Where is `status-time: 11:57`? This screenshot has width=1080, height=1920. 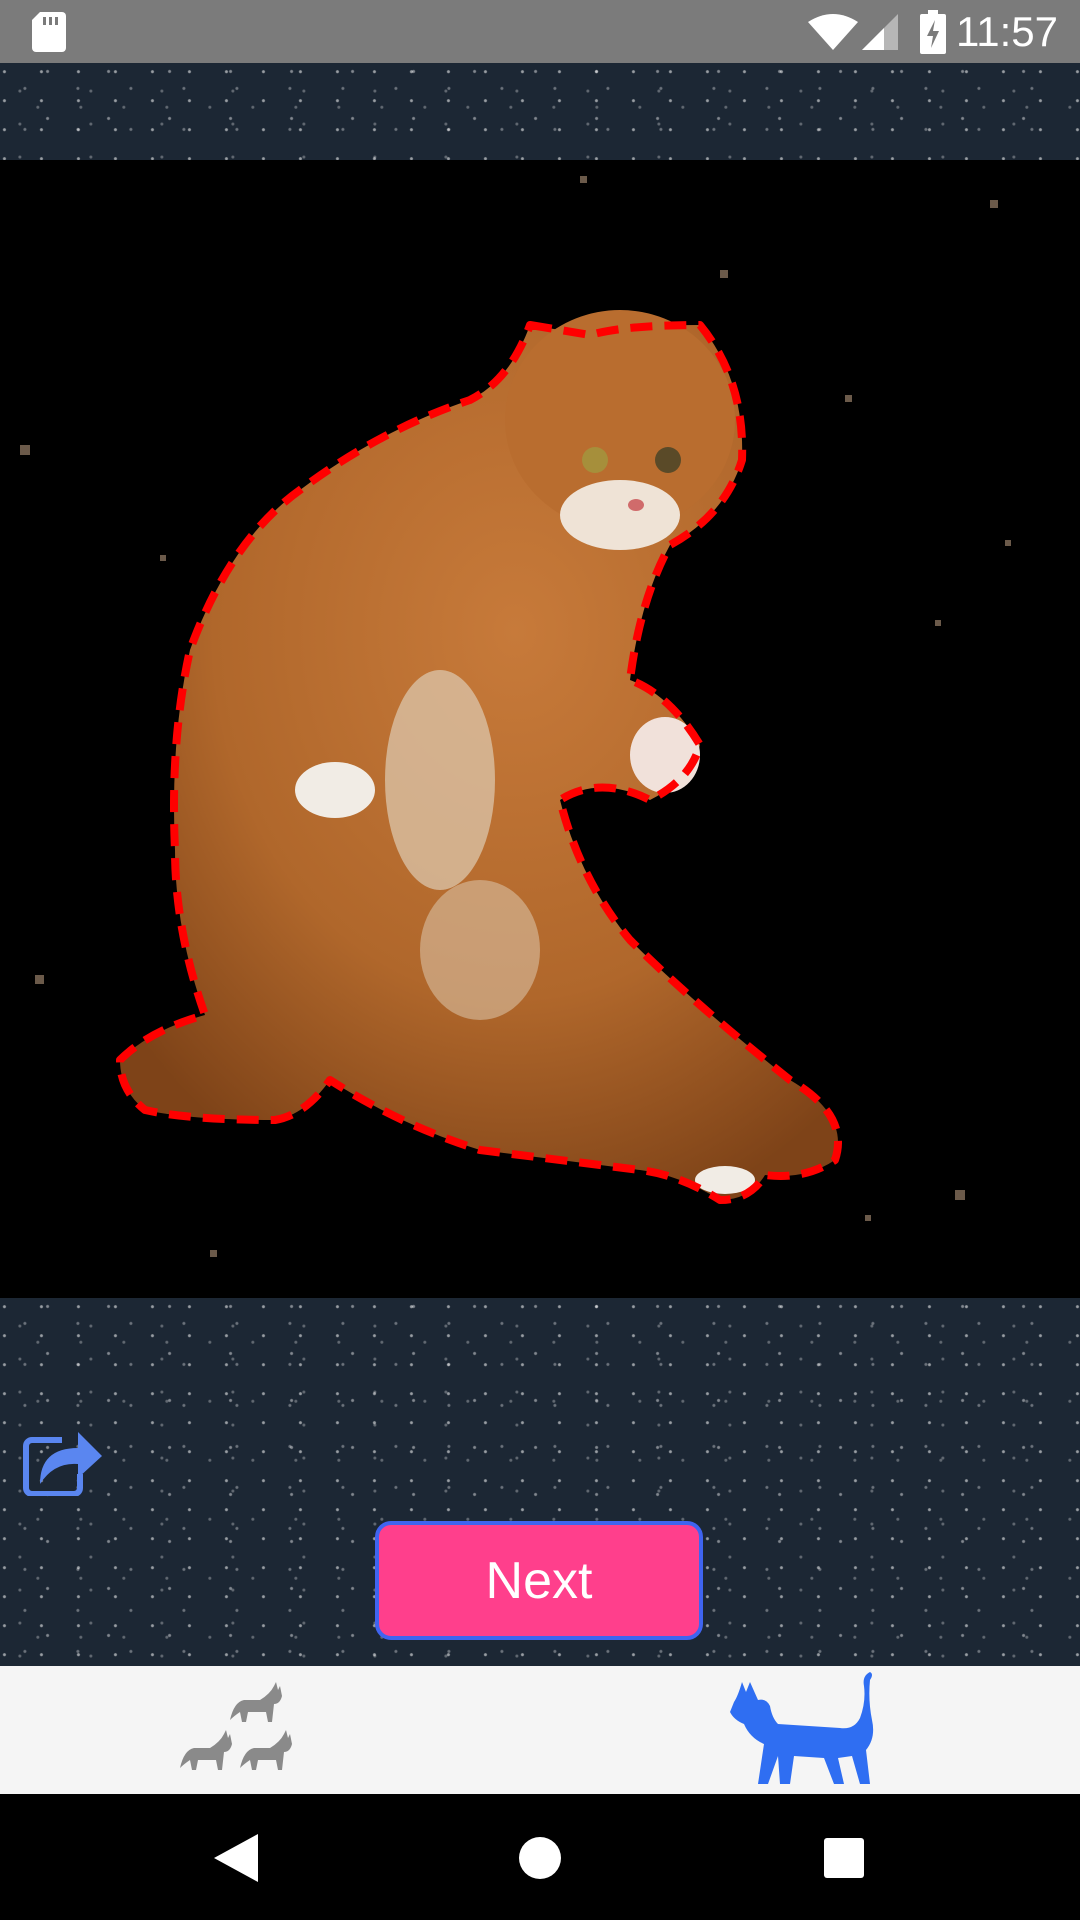 status-time: 11:57 is located at coordinates (1007, 31).